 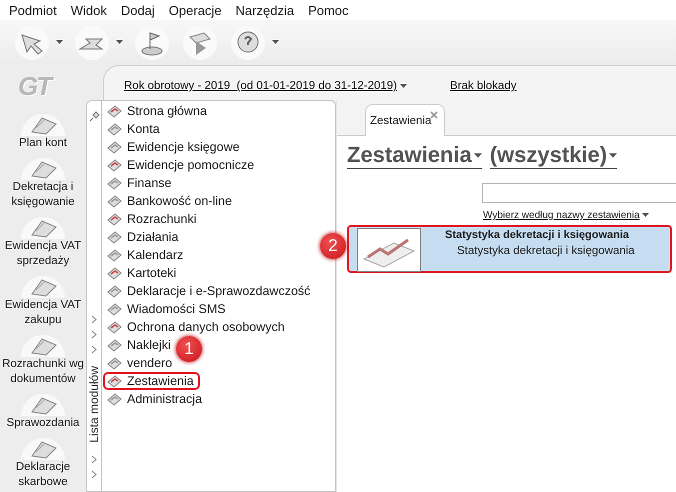 I want to click on module-item: Działania, so click(x=143, y=237).